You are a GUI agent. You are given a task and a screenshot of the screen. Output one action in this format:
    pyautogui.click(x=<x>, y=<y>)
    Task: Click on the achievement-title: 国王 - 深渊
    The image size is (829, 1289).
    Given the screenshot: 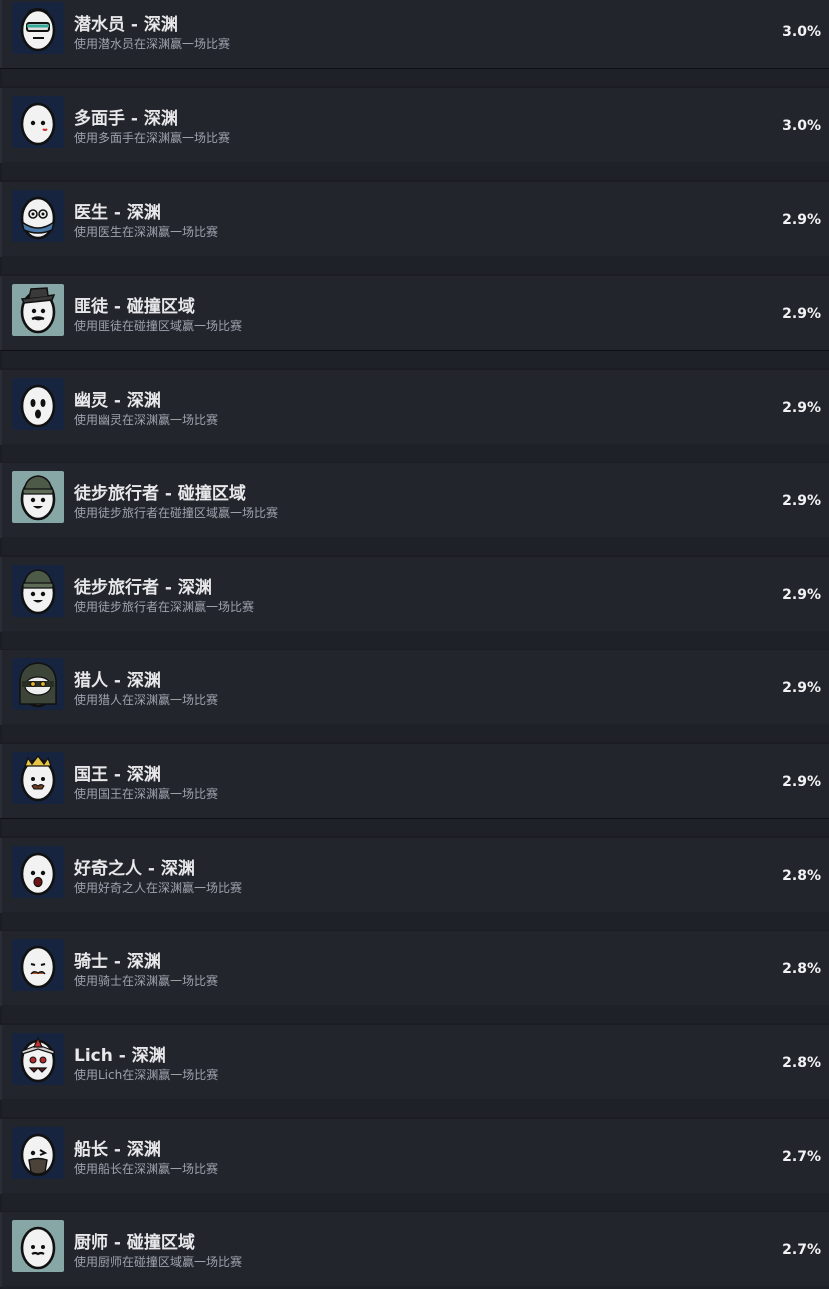 What is the action you would take?
    pyautogui.click(x=117, y=775)
    